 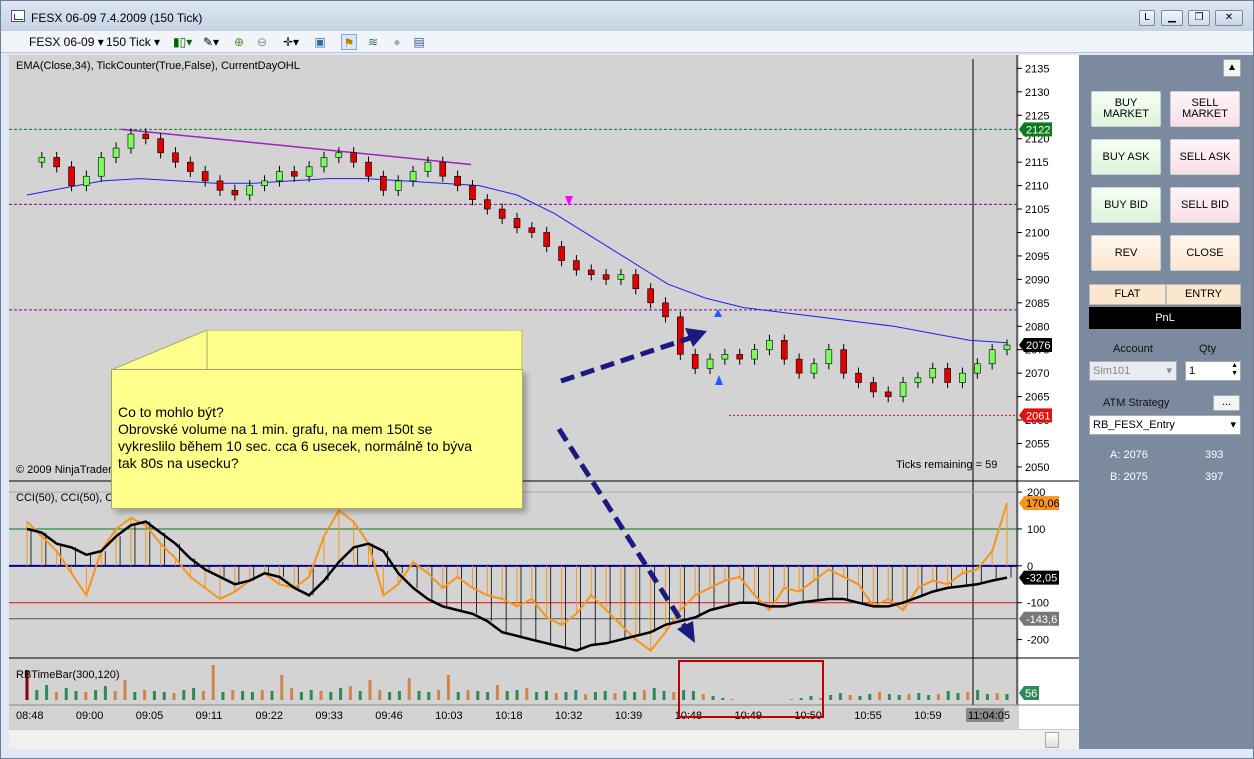 What do you see at coordinates (1126, 253) in the screenshot?
I see `reverse-button: REV` at bounding box center [1126, 253].